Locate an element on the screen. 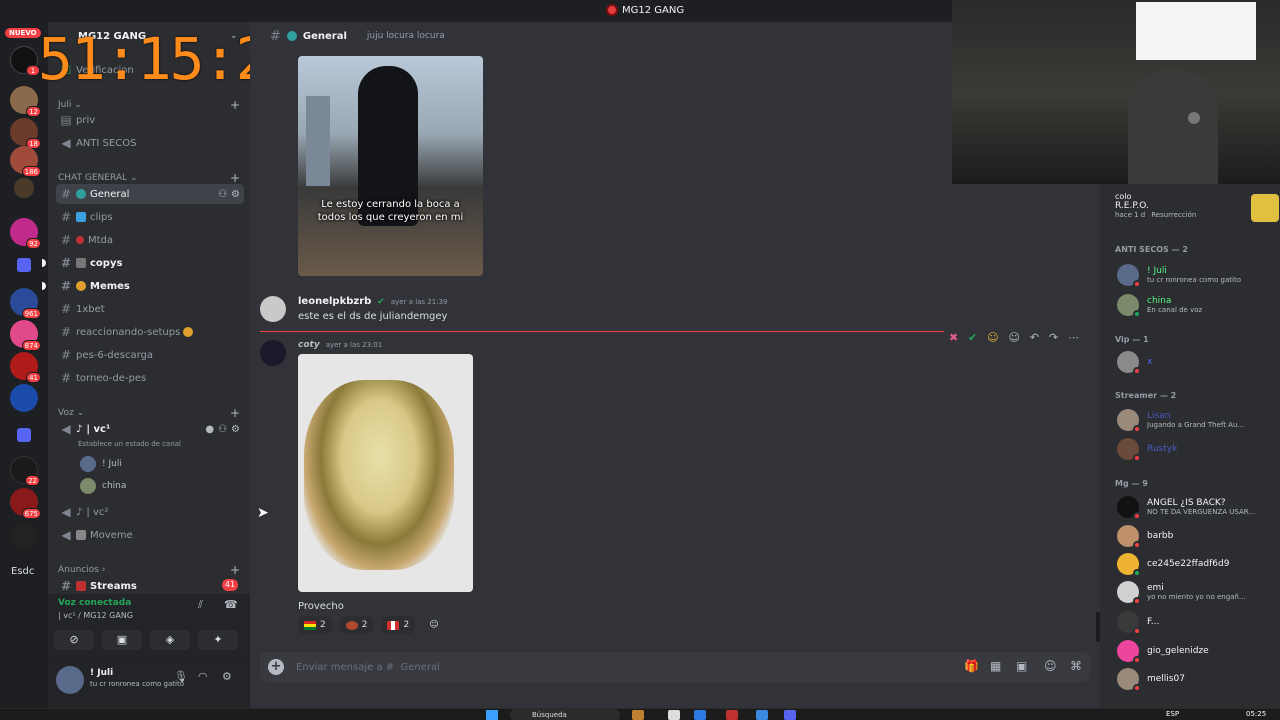  channel-priv: ▤ priv is located at coordinates (150, 120).